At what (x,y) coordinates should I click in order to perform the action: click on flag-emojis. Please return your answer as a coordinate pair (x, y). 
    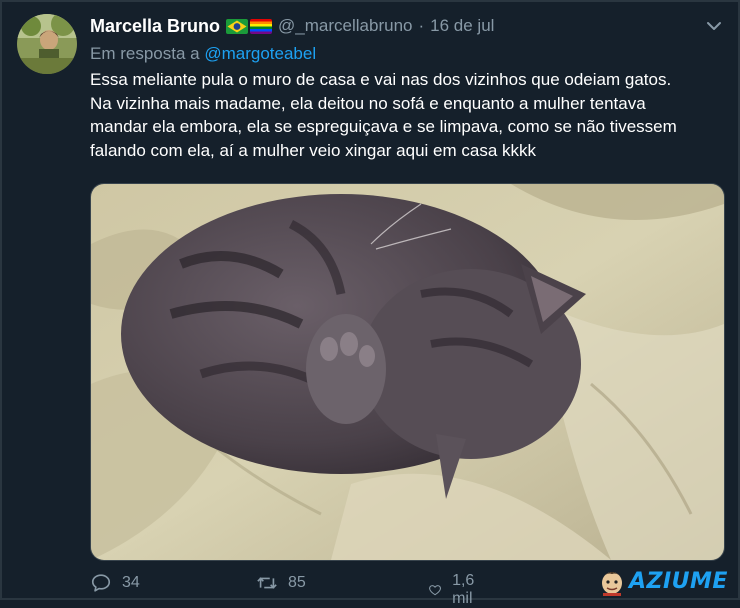
    Looking at the image, I should click on (249, 26).